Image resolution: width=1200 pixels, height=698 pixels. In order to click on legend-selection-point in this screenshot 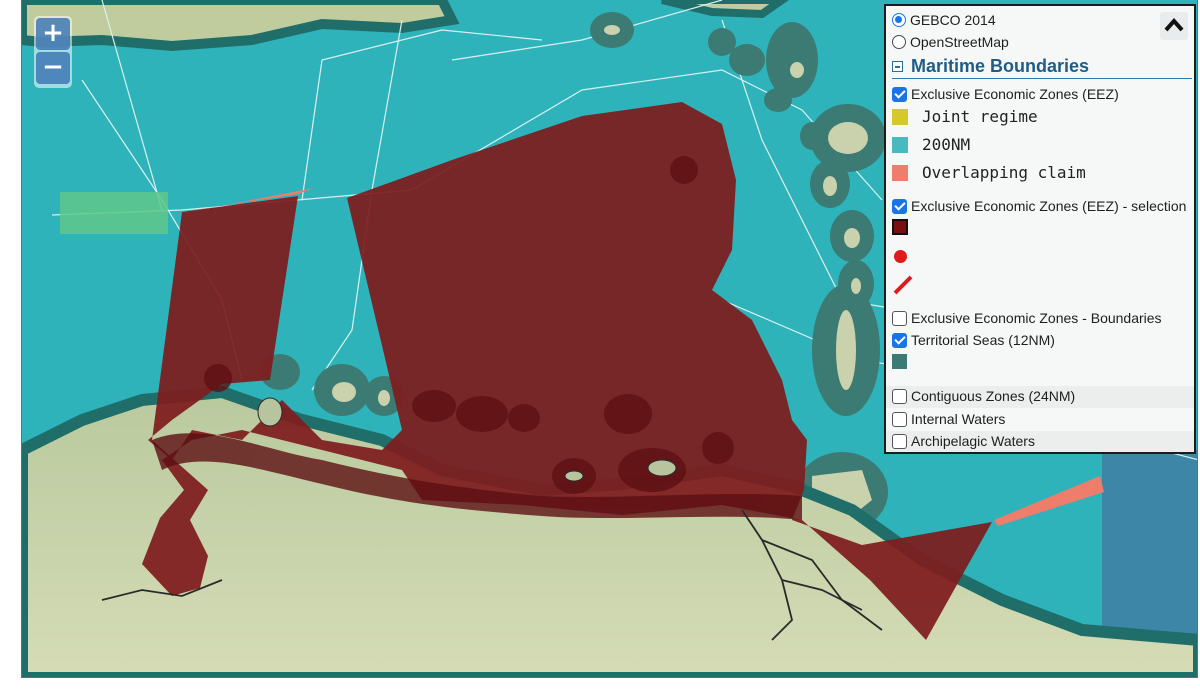, I will do `click(899, 256)`.